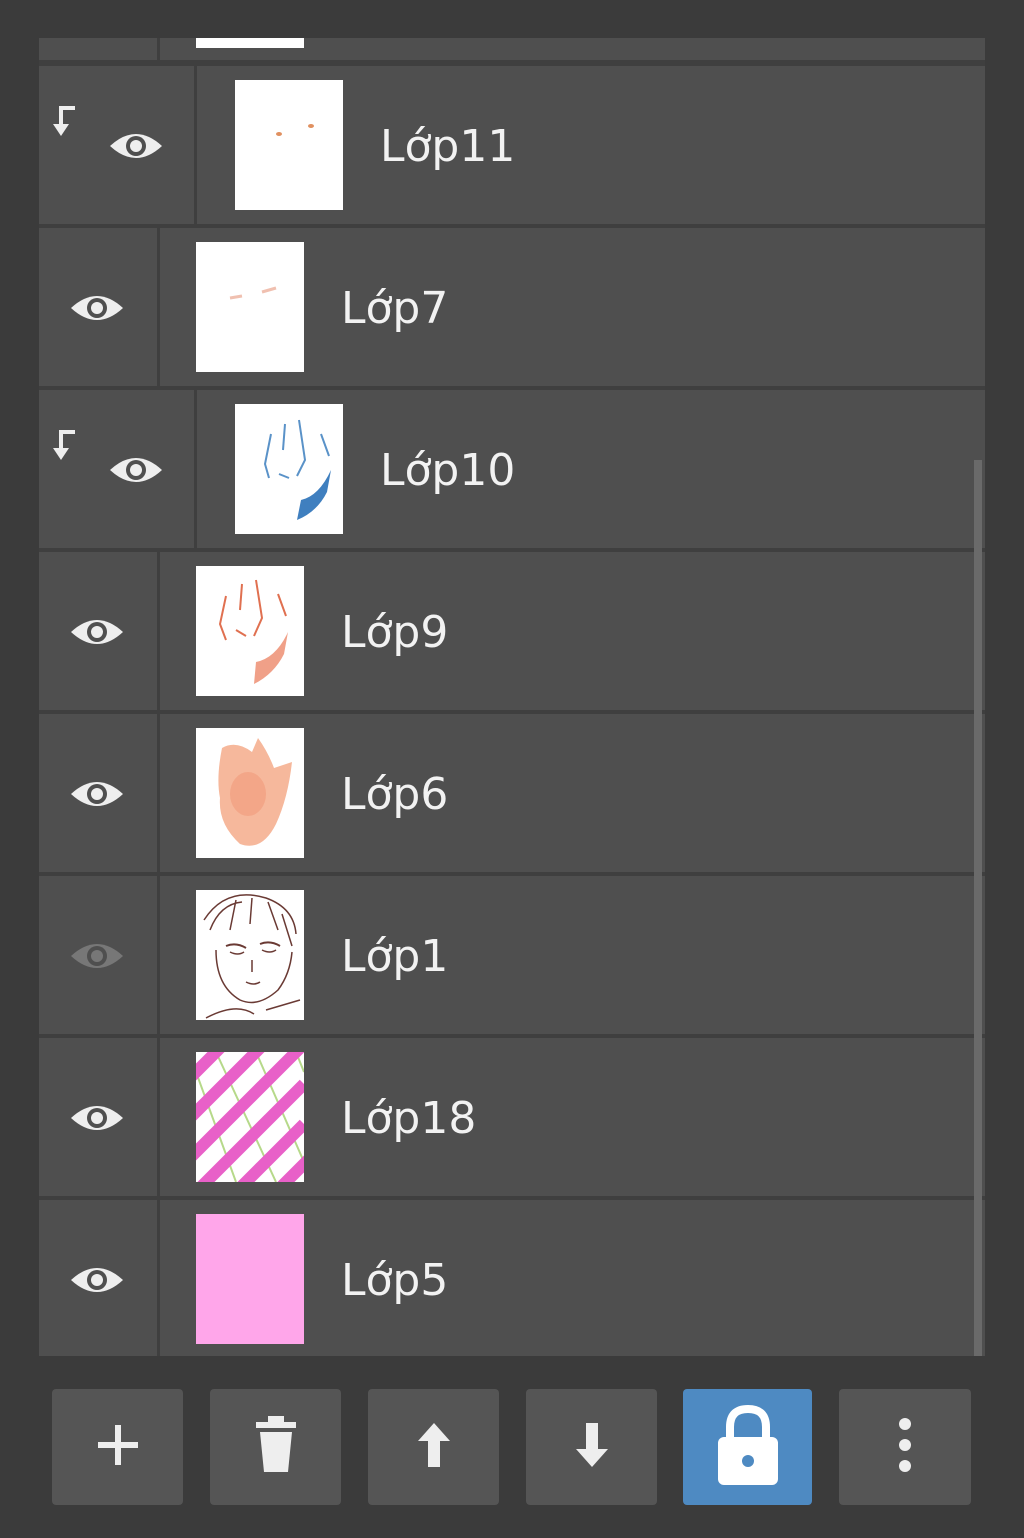  Describe the element at coordinates (448, 146) in the screenshot. I see `layer-name: Lớp11` at that location.